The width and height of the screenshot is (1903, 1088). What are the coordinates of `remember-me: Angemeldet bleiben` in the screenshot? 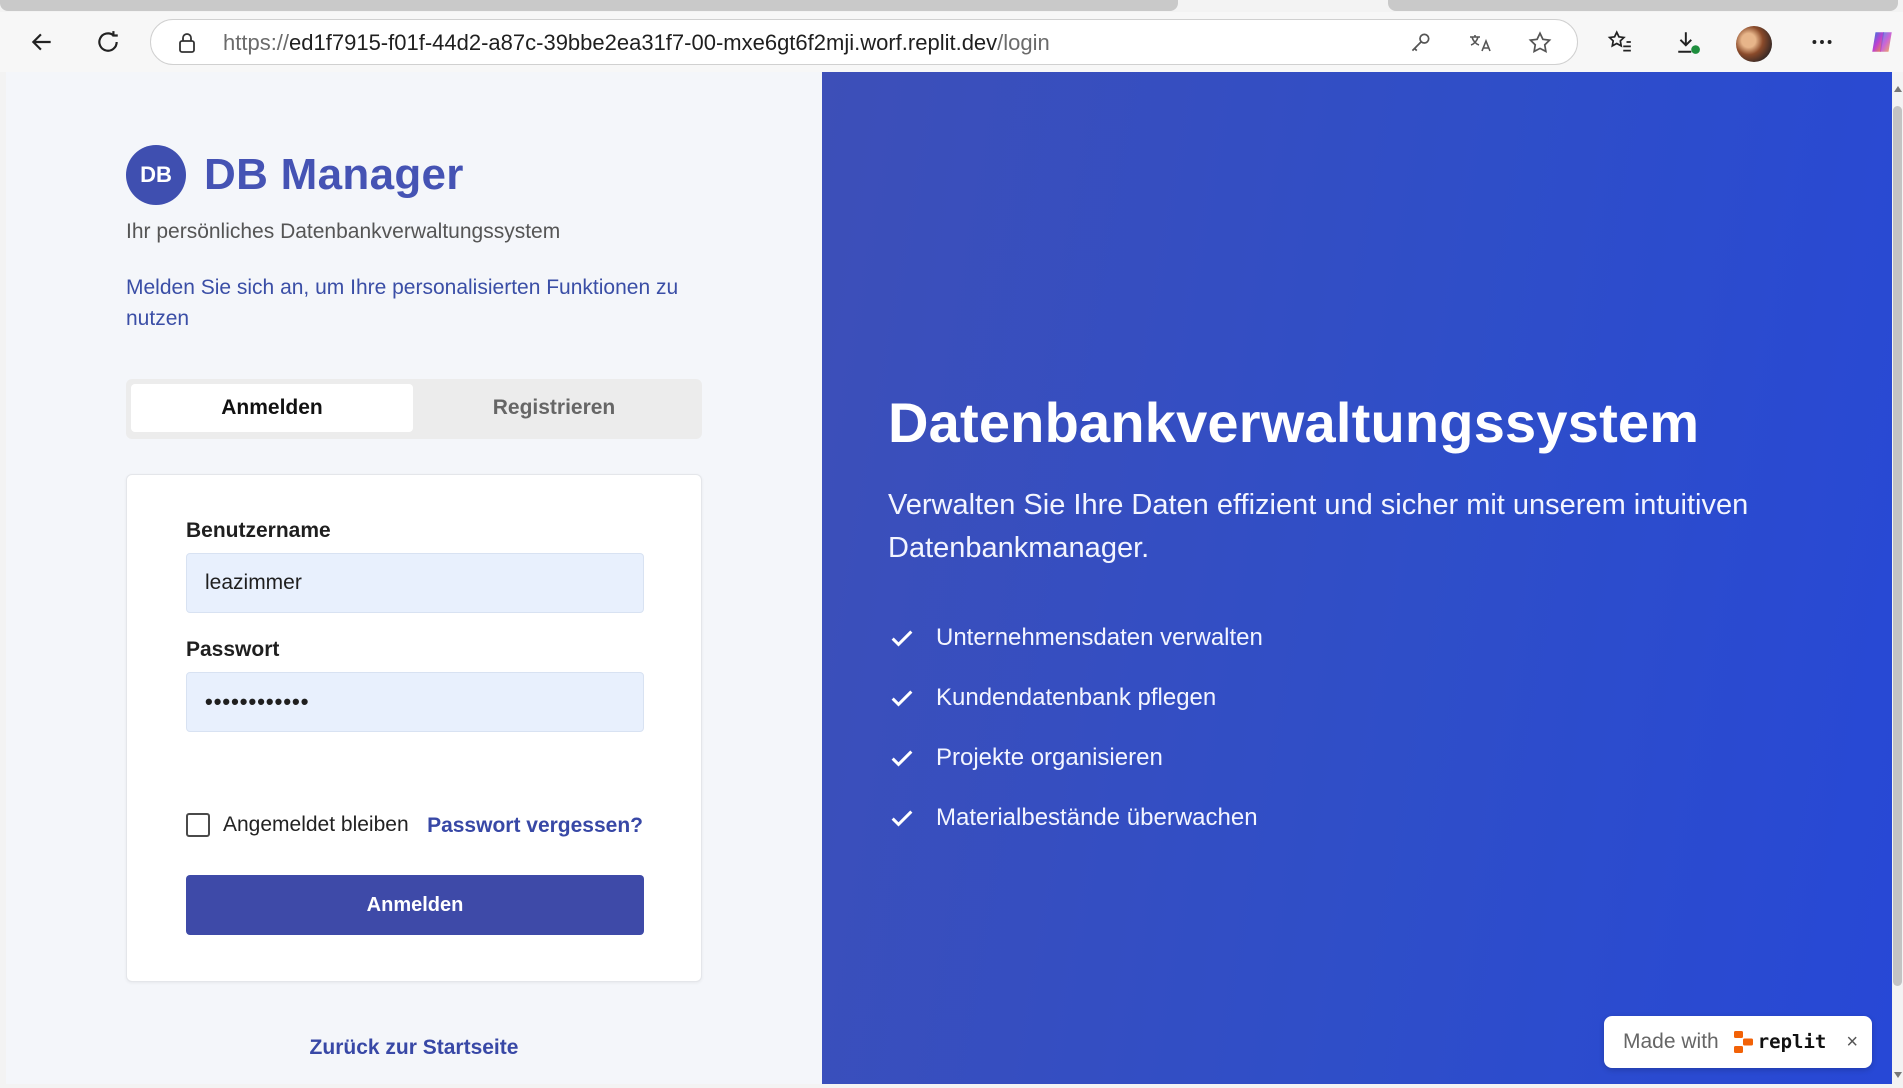 It's located at (297, 825).